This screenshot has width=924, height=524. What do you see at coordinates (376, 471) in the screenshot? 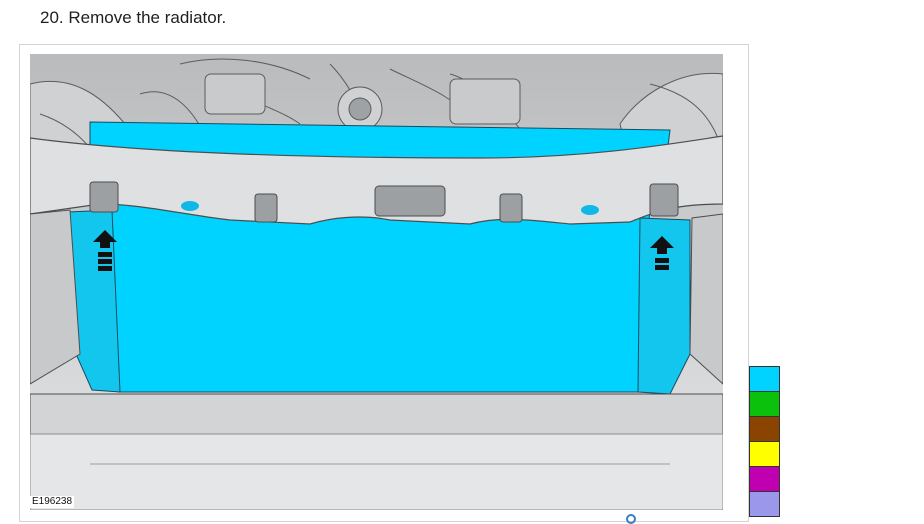
I see `lower-shield` at bounding box center [376, 471].